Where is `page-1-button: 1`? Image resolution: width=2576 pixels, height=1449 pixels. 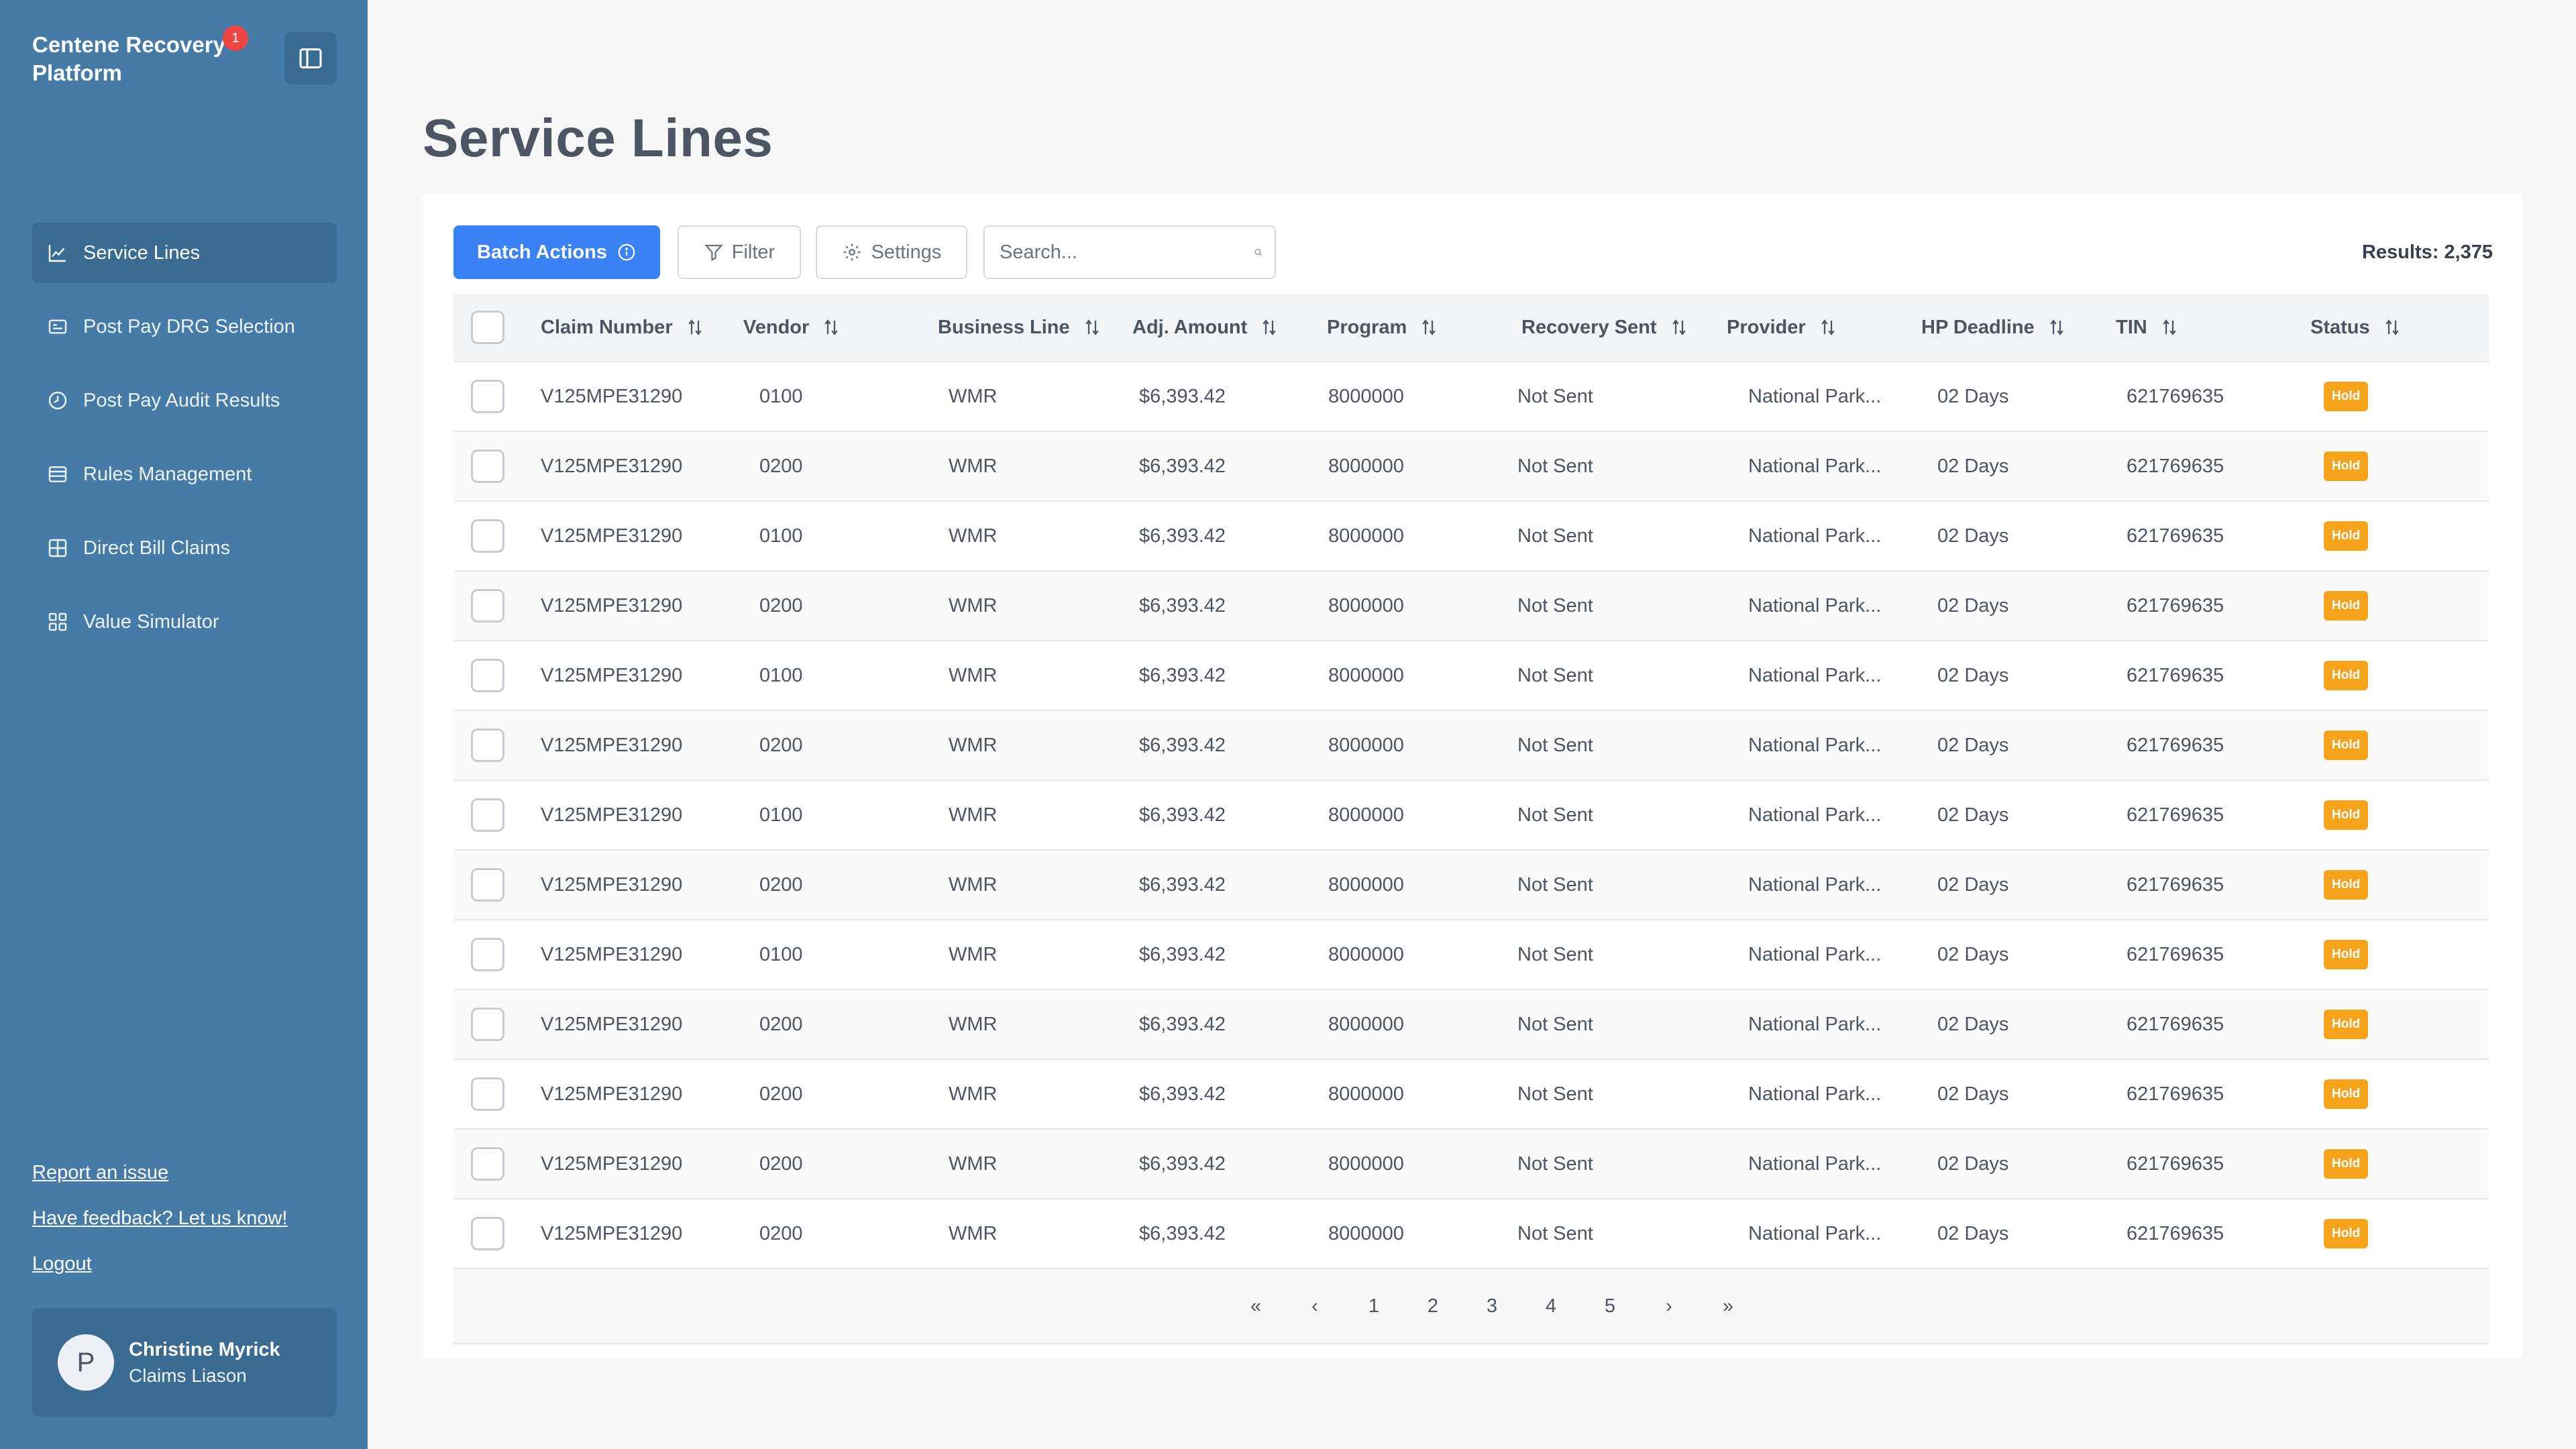
page-1-button: 1 is located at coordinates (1374, 1306).